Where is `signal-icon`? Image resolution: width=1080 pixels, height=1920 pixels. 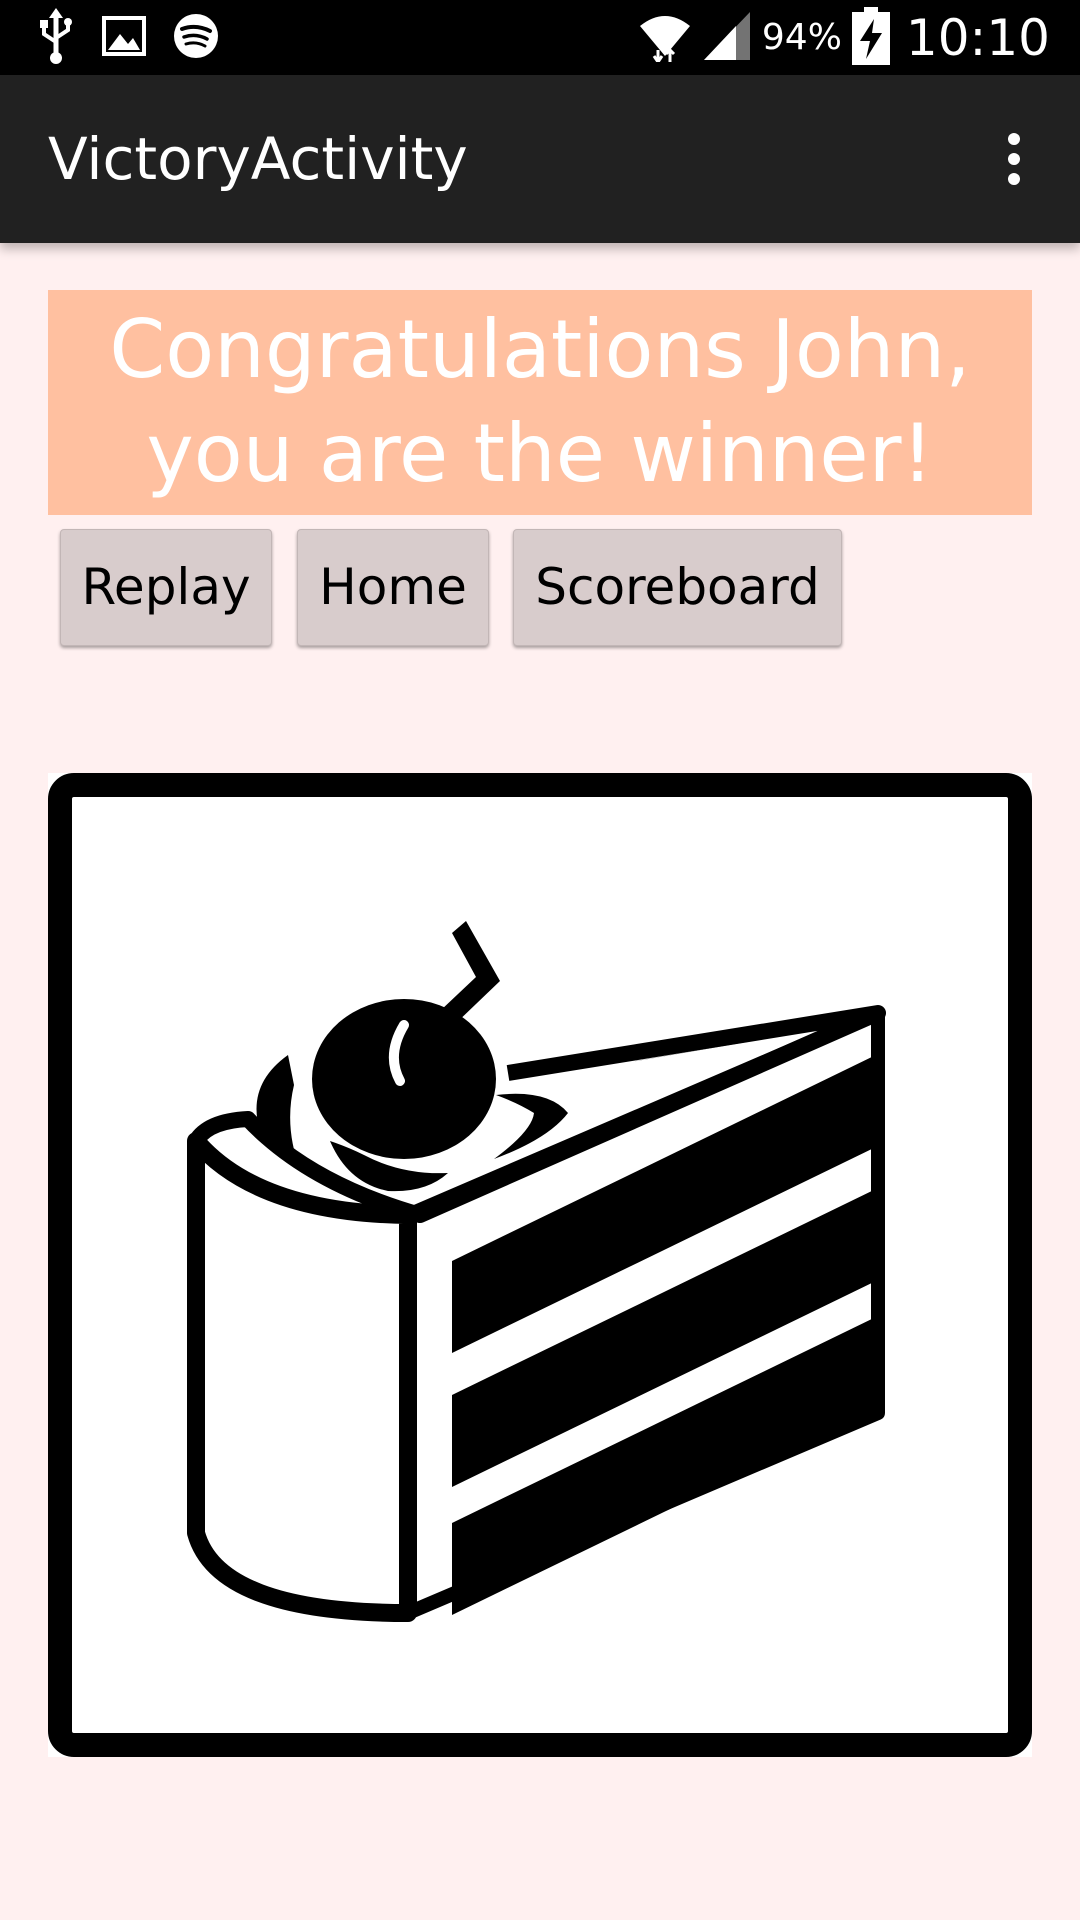
signal-icon is located at coordinates (727, 38).